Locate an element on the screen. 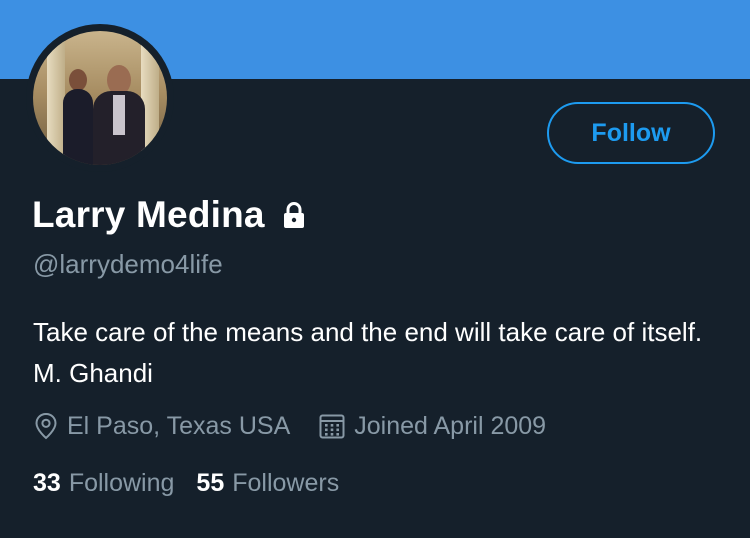 The height and width of the screenshot is (538, 750). joined-item: Joined April 2009 is located at coordinates (432, 426).